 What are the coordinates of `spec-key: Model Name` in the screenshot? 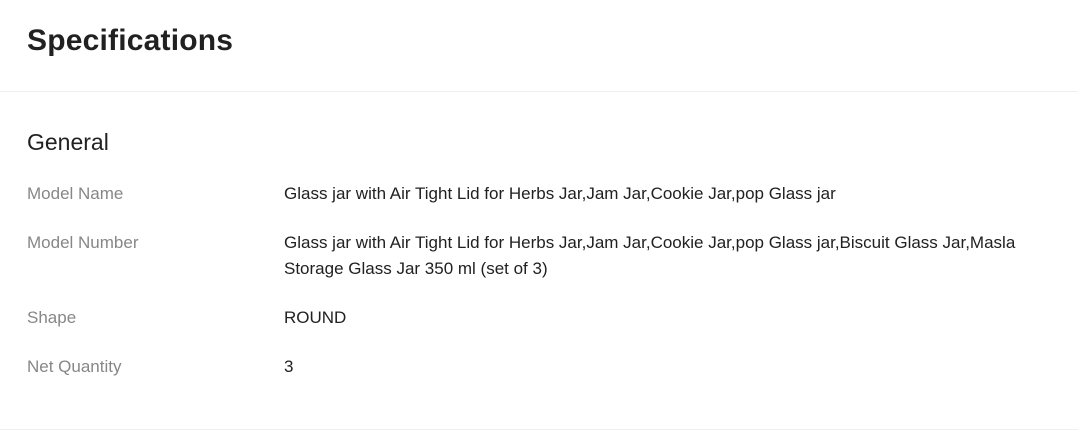 It's located at (75, 193).